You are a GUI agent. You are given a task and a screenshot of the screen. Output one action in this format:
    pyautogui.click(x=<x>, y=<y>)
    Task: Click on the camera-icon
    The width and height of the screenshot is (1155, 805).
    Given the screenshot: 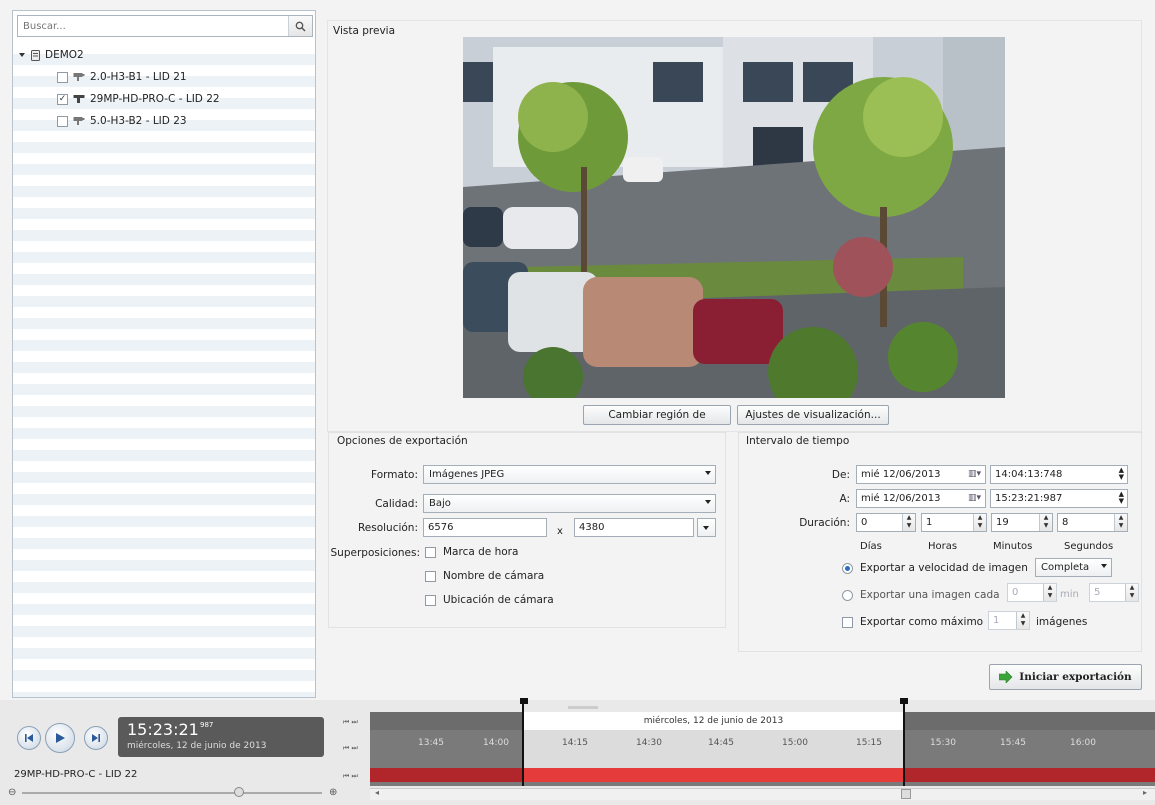 What is the action you would take?
    pyautogui.click(x=79, y=77)
    